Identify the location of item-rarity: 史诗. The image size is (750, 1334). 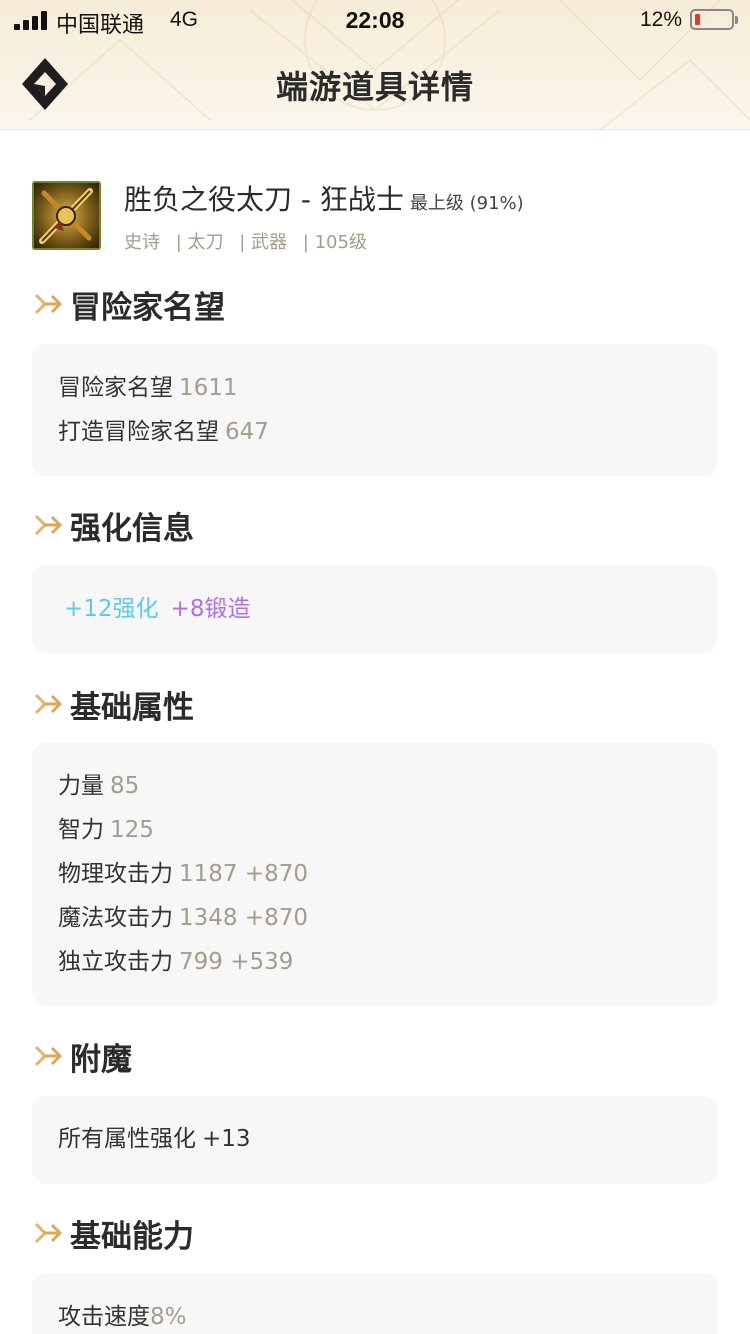
(142, 242).